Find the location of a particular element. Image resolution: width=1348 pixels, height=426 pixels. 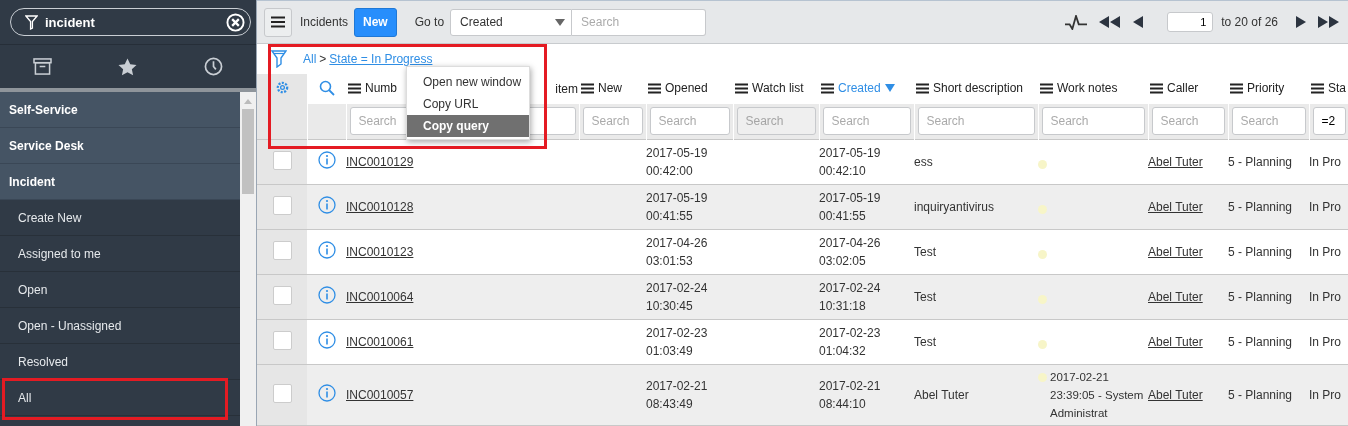

column-header: Opened is located at coordinates (686, 88).